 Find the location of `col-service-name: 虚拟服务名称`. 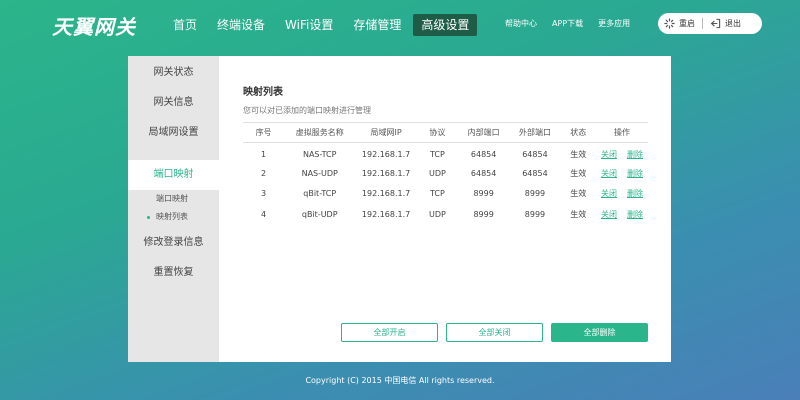

col-service-name: 虚拟服务名称 is located at coordinates (320, 132).